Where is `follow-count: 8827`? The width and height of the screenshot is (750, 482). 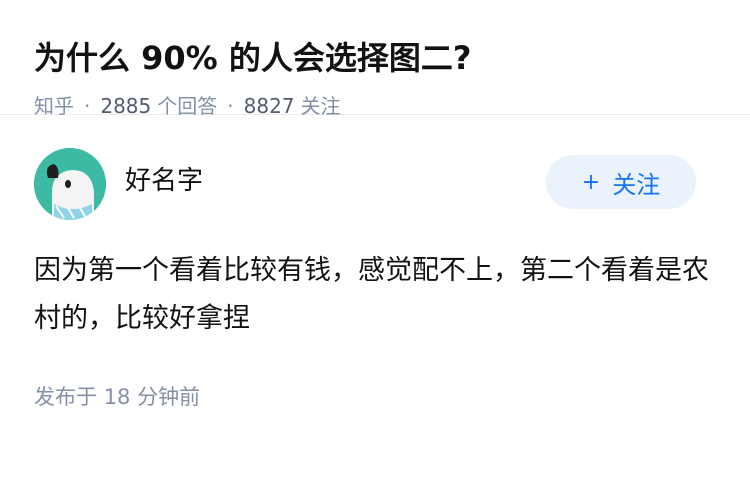
follow-count: 8827 is located at coordinates (269, 106).